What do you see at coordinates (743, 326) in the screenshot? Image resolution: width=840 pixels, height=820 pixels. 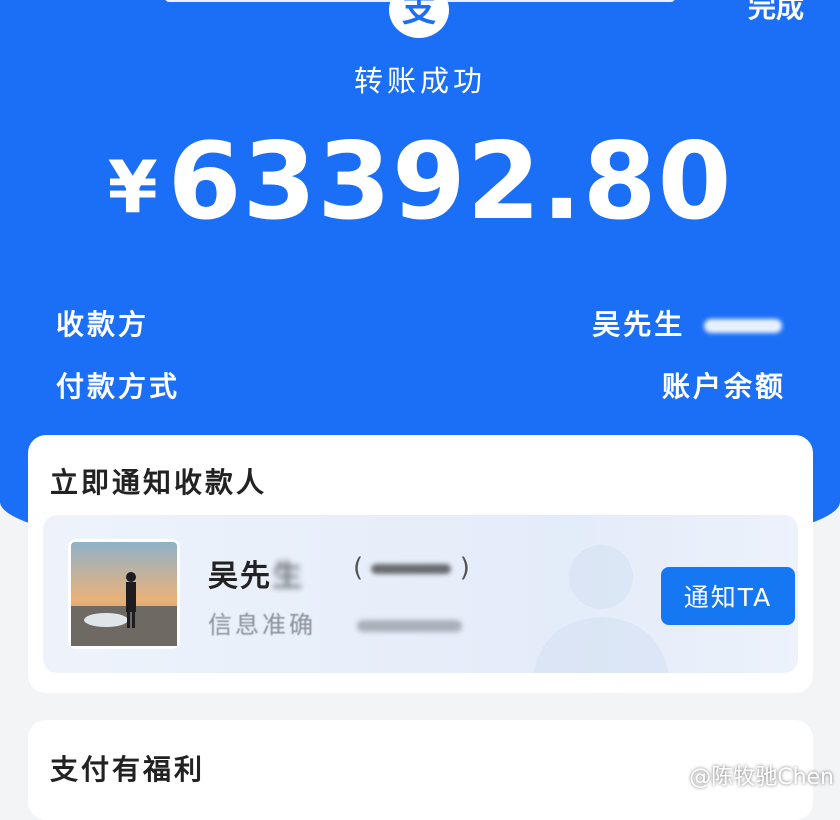 I see `payee-account-redacted` at bounding box center [743, 326].